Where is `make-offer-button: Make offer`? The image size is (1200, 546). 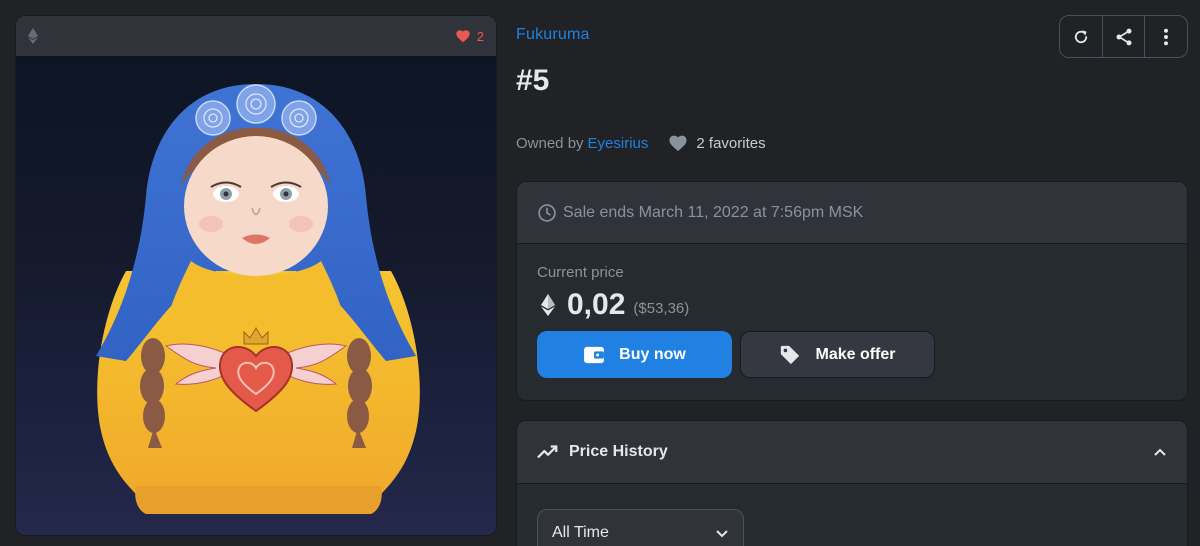 make-offer-button: Make offer is located at coordinates (837, 354).